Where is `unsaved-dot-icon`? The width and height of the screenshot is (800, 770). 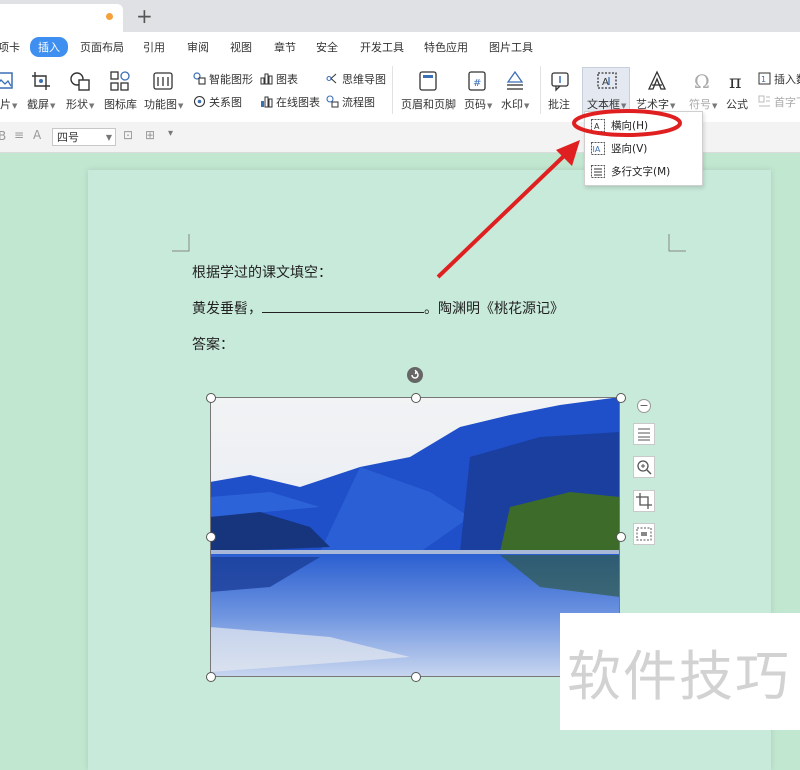
unsaved-dot-icon is located at coordinates (109, 16).